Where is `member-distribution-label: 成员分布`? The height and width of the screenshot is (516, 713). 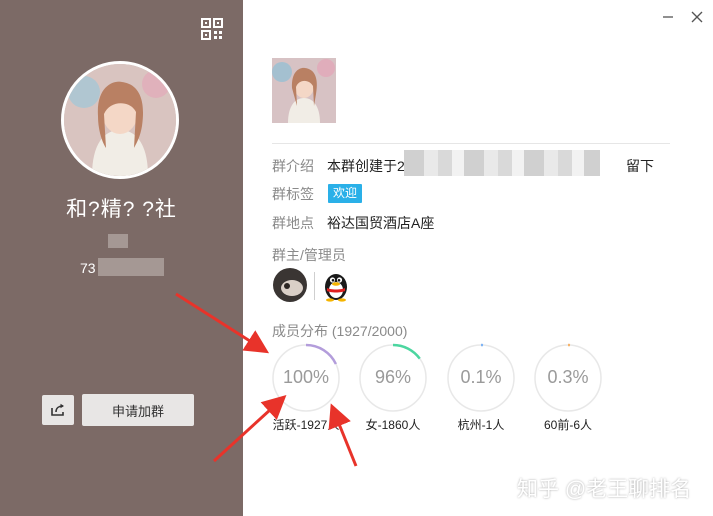
member-distribution-label: 成员分布 is located at coordinates (300, 331).